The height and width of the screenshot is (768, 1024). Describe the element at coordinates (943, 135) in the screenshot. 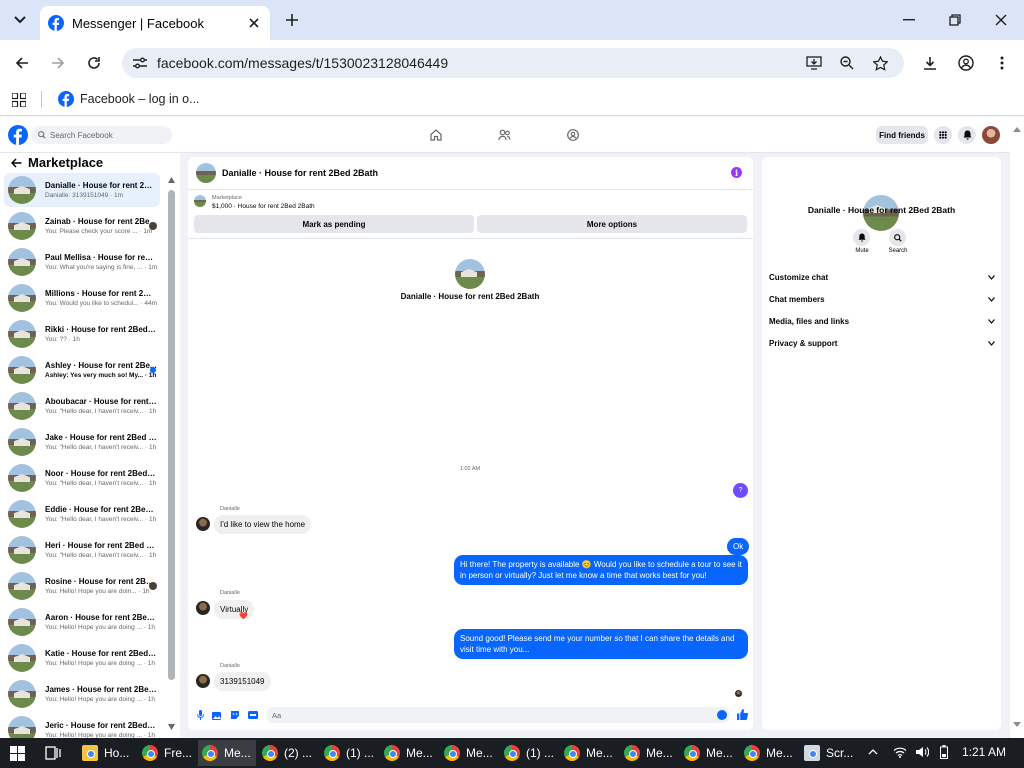

I see `menu-grid-button` at that location.